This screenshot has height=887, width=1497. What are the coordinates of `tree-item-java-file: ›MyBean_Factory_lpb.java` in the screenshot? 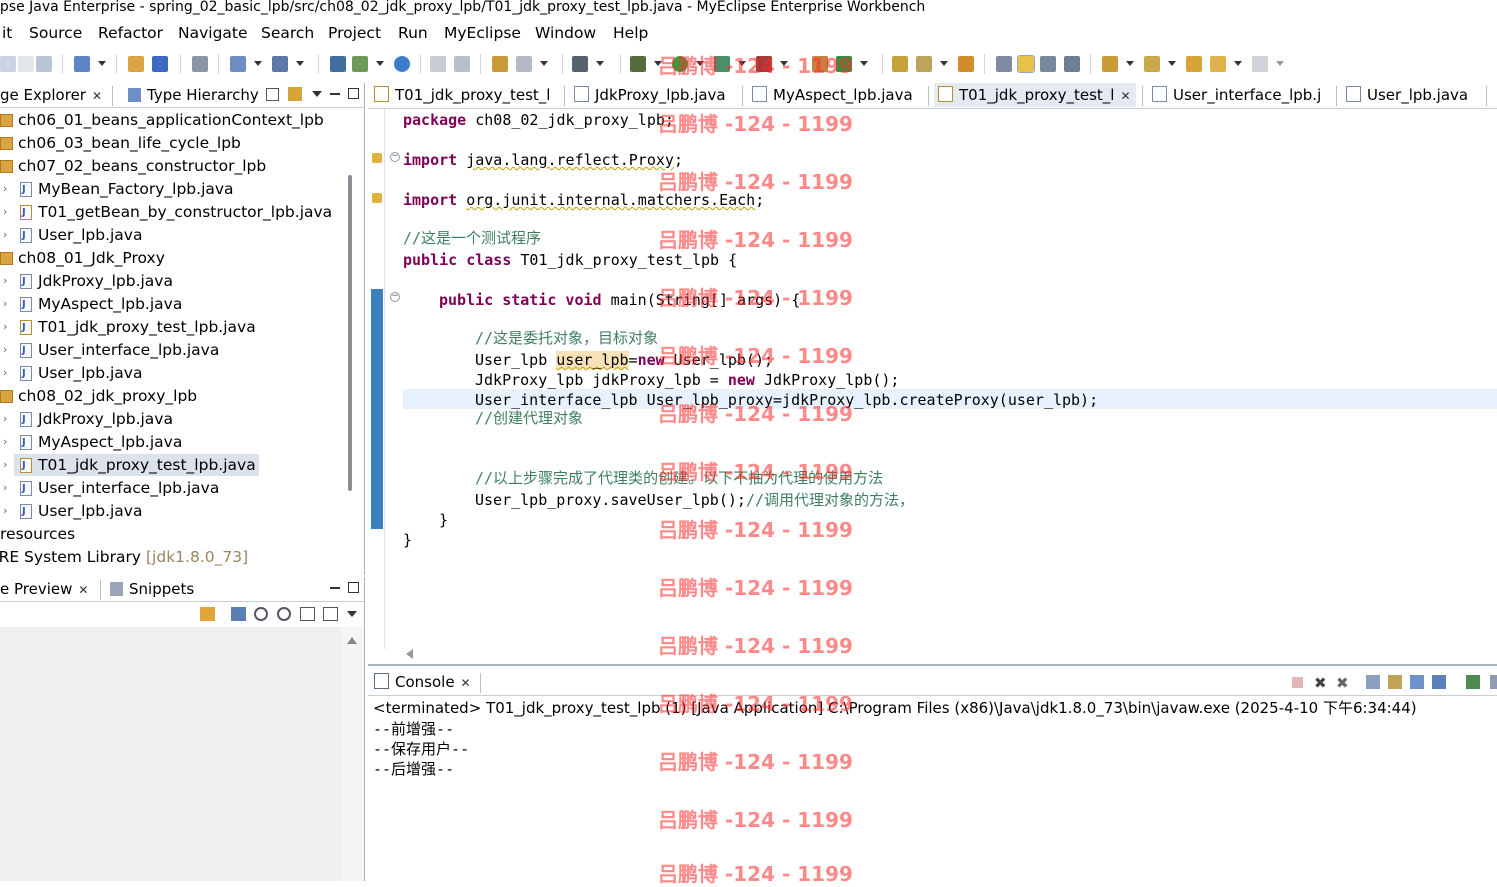 It's located at (117, 189).